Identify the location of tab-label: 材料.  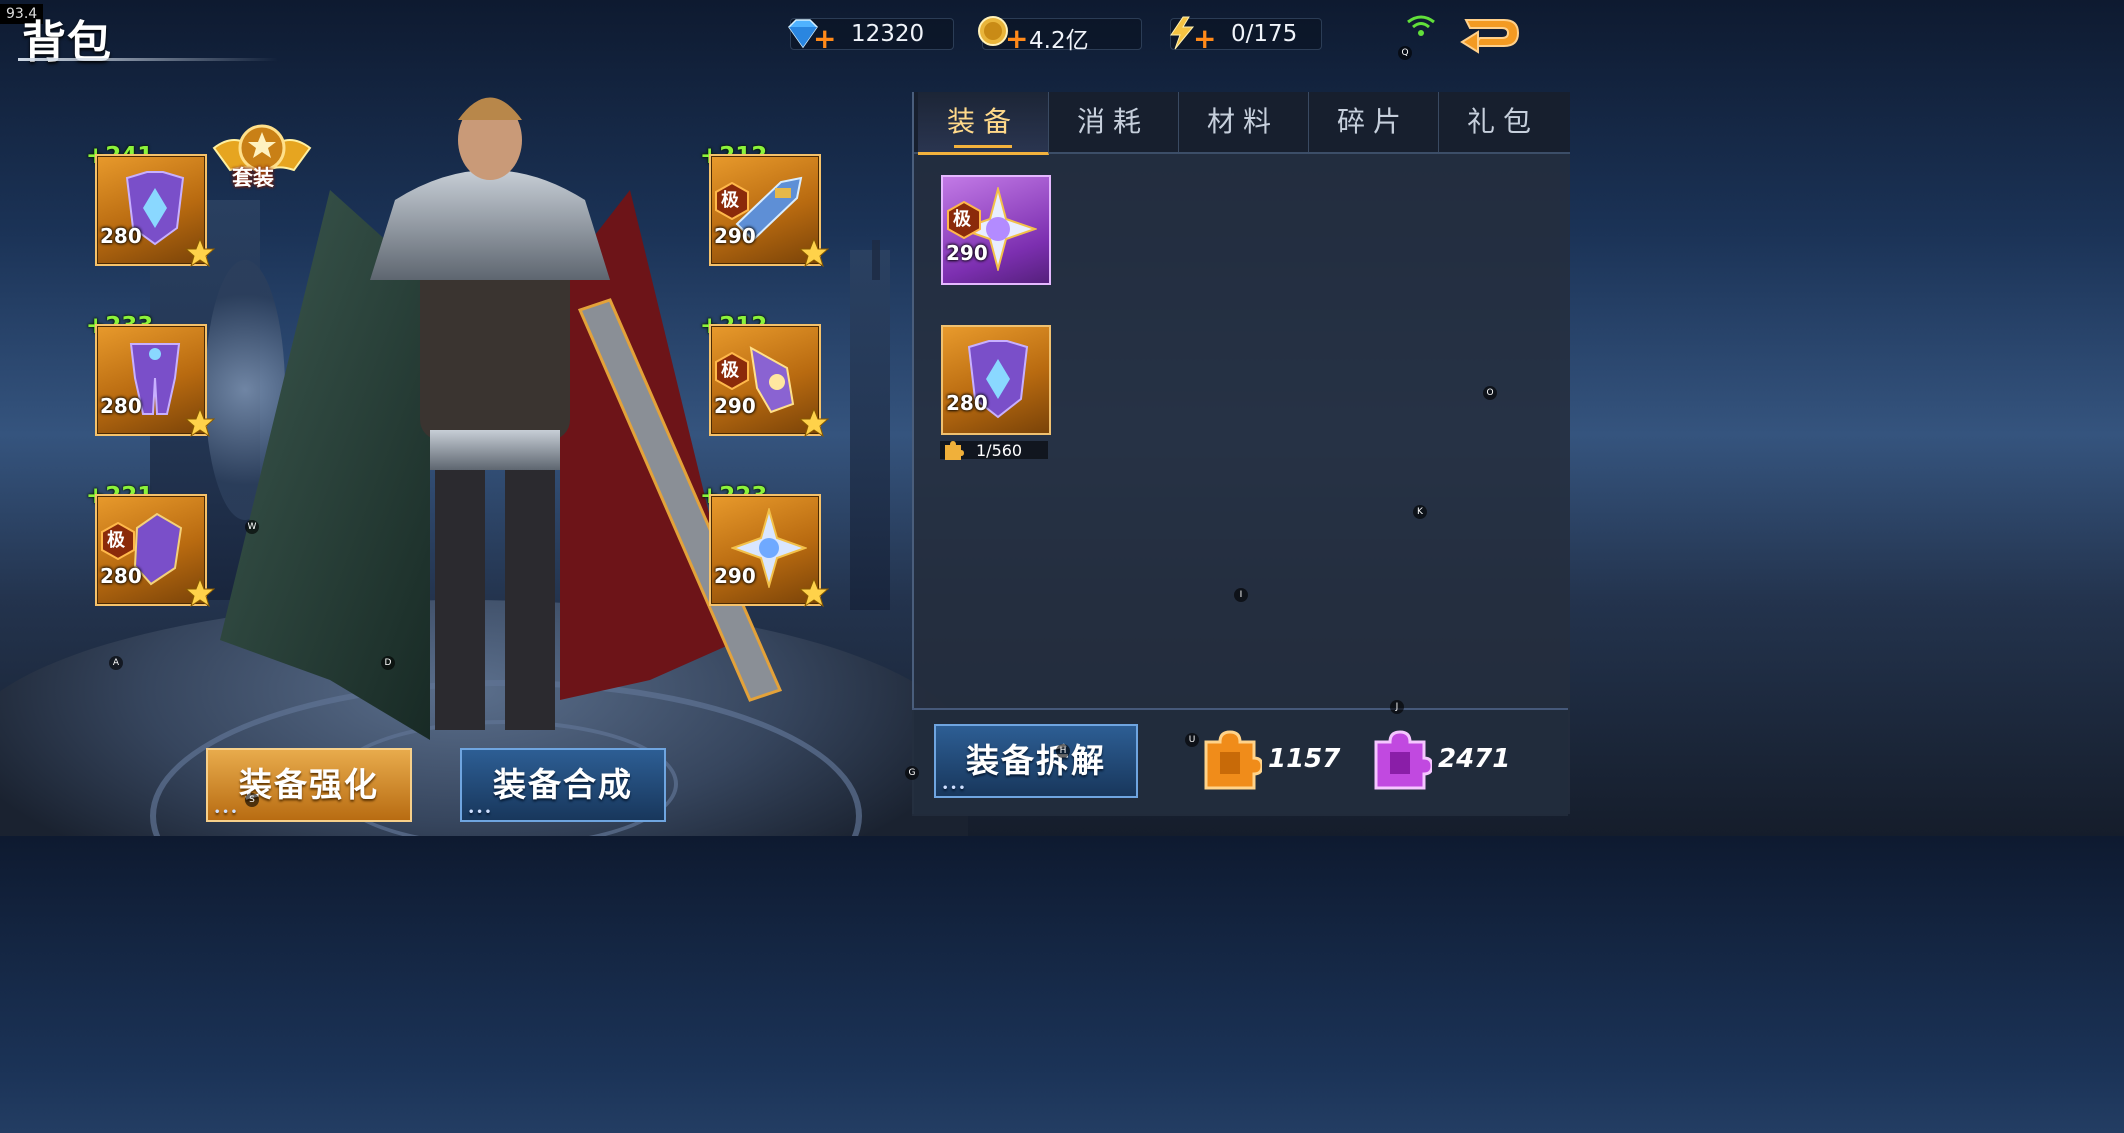
(1242, 121).